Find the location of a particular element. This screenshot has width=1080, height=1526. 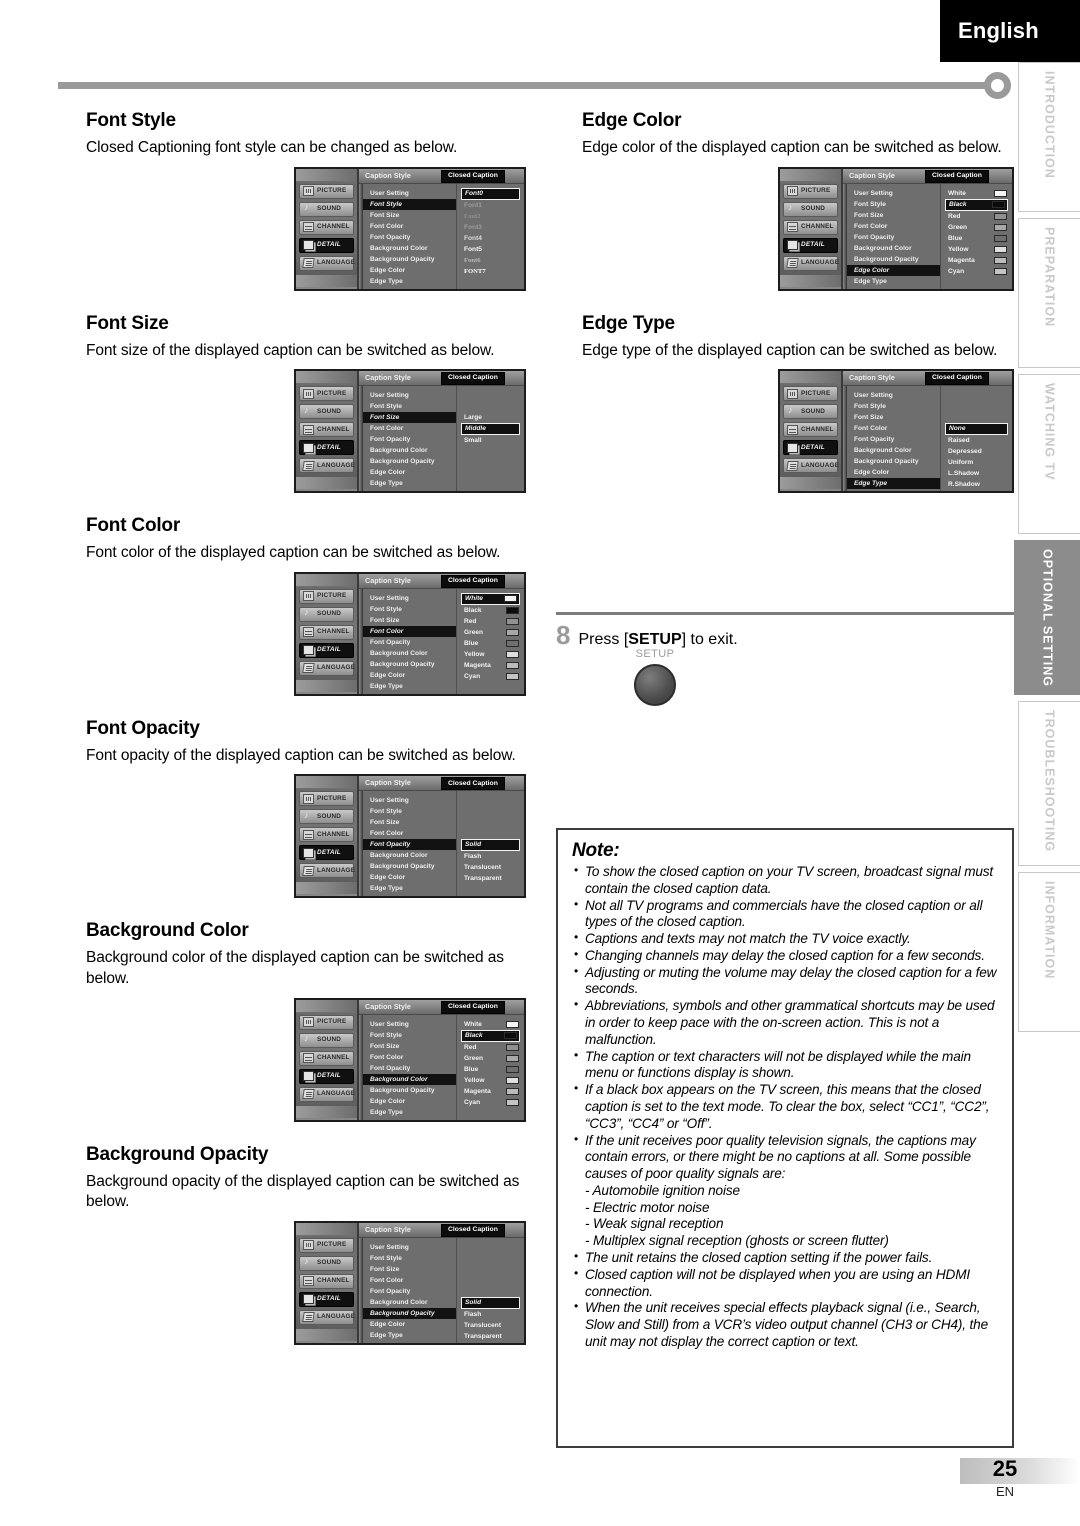

osd-value-uniform: Uniform is located at coordinates (977, 462).